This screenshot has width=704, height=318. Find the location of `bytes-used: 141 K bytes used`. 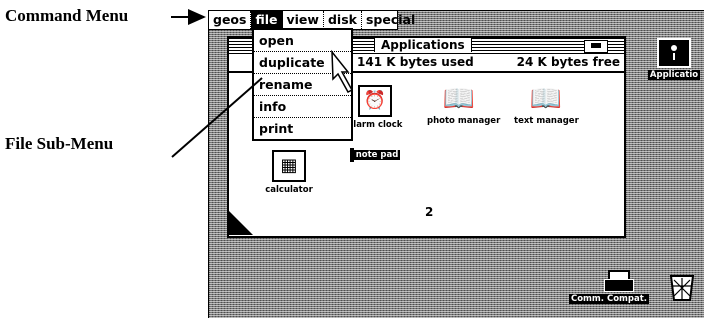

bytes-used: 141 K bytes used is located at coordinates (415, 62).